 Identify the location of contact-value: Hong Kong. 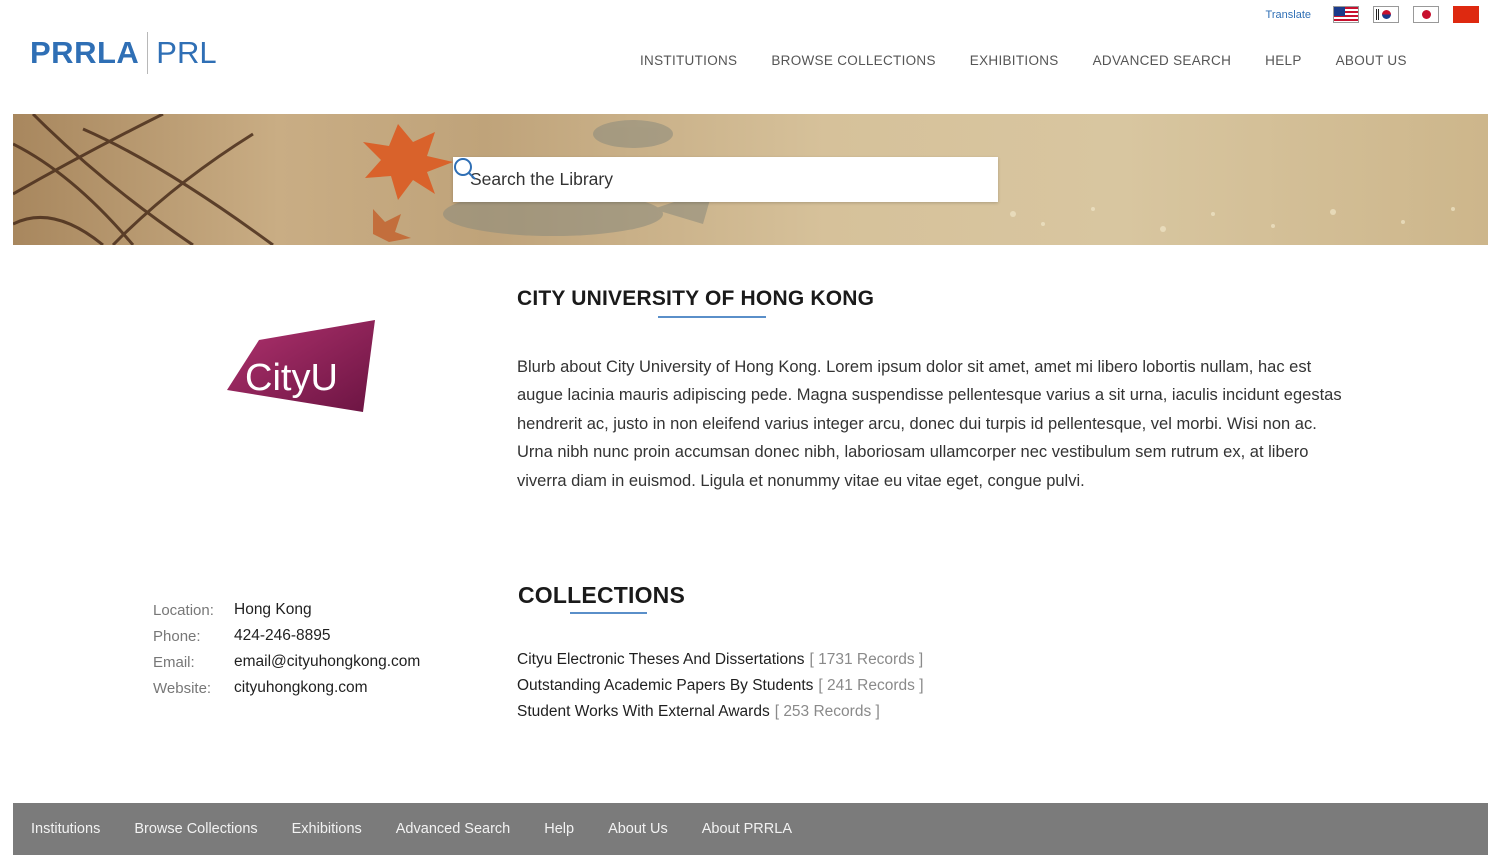
(273, 609).